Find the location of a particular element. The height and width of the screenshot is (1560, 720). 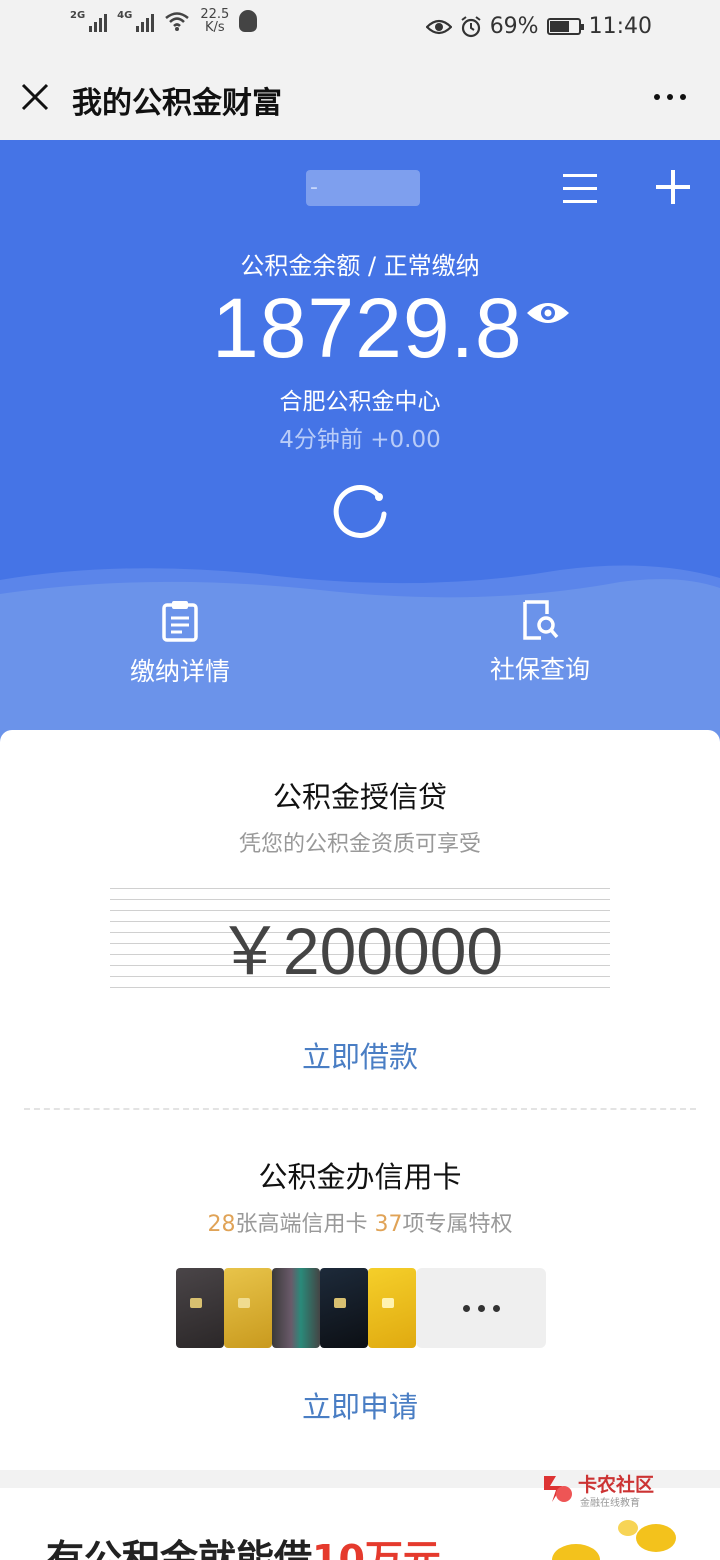

clipboard-icon is located at coordinates (180, 621).